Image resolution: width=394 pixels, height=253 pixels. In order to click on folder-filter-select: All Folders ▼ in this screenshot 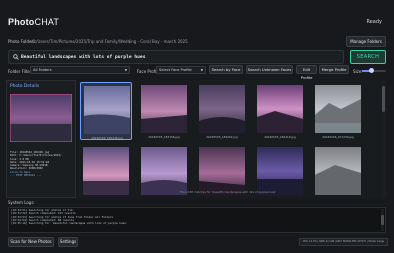, I will do `click(80, 70)`.